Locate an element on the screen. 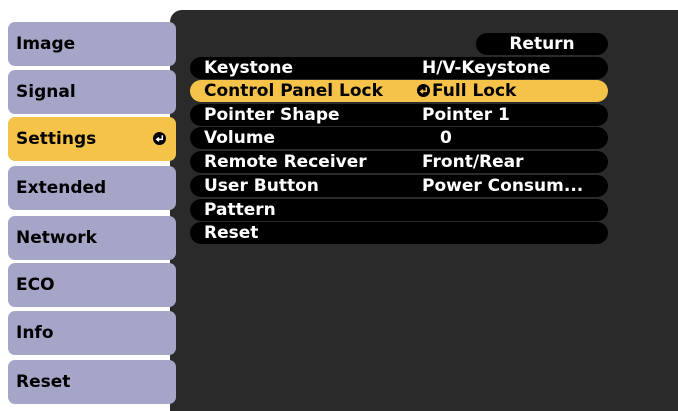 The width and height of the screenshot is (678, 411). setting-row-remote-receiver: Remote Receiver Front/Rear is located at coordinates (399, 162).